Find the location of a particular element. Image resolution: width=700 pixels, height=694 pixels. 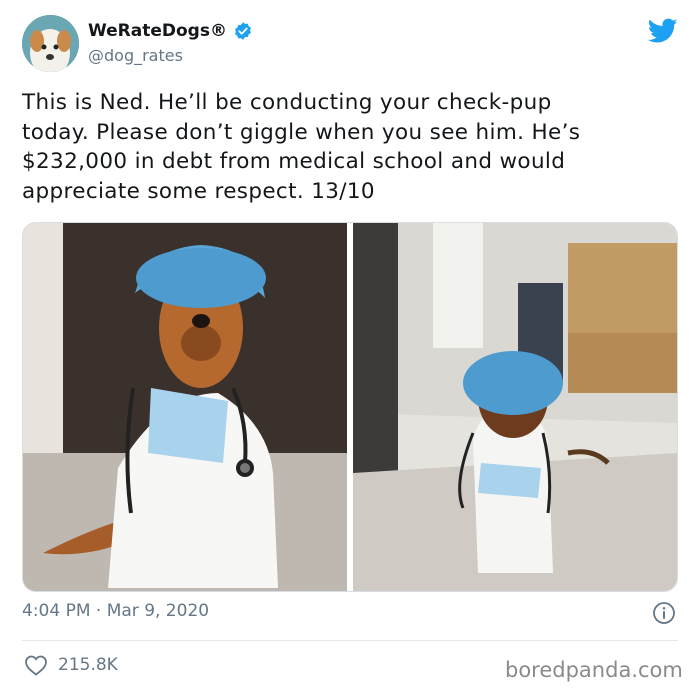

display-name-text: WeRateDogs® is located at coordinates (157, 31).